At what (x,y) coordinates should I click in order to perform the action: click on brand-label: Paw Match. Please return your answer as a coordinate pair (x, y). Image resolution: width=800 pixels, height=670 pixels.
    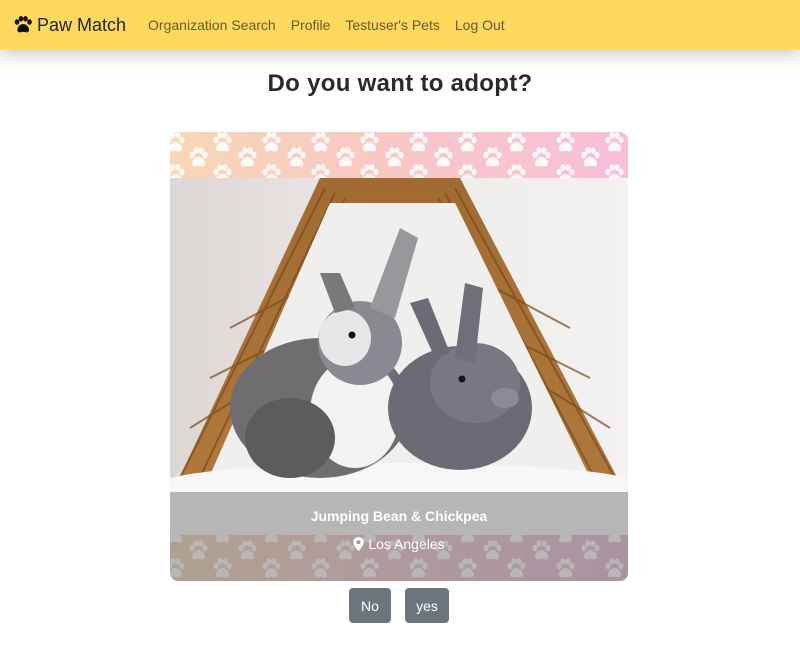
    Looking at the image, I should click on (82, 24).